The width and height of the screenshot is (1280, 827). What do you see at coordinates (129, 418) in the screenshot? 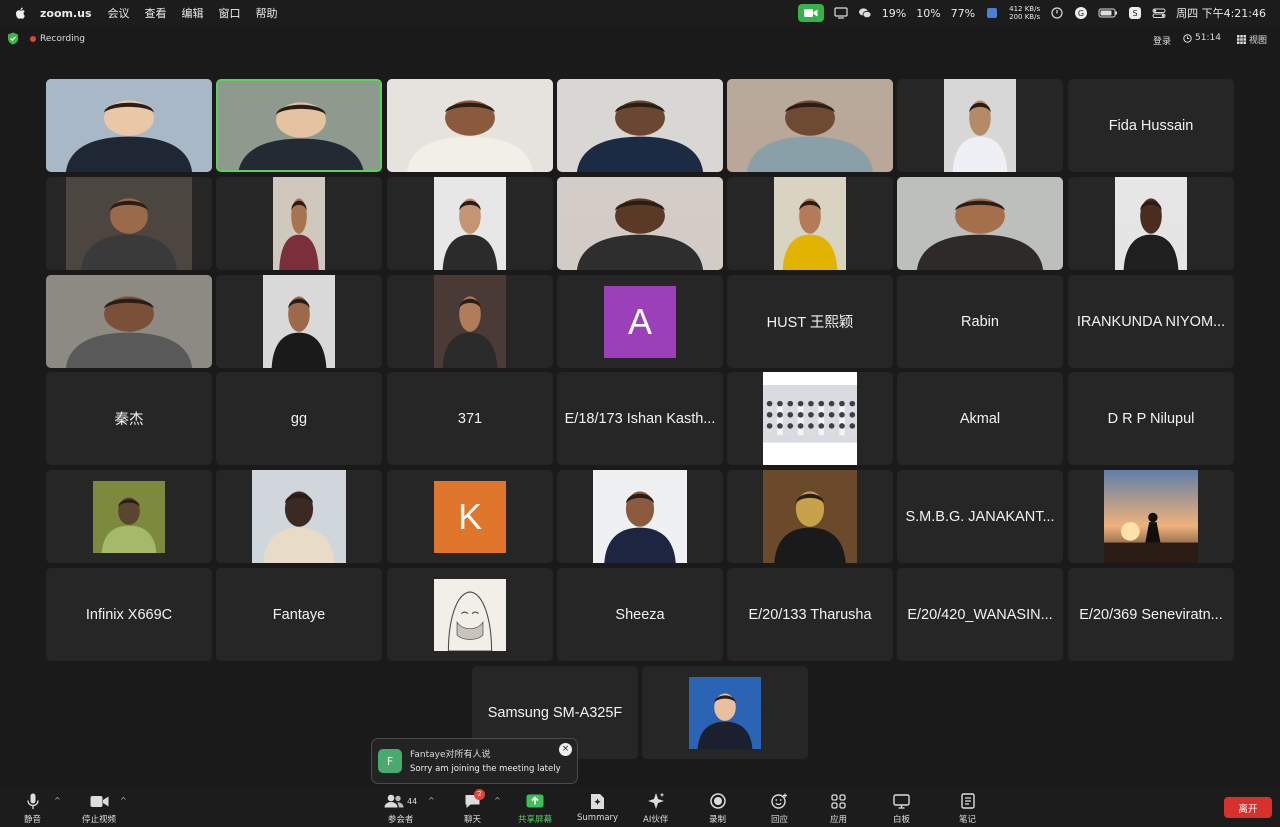
I see `participant-tile: 秦杰` at bounding box center [129, 418].